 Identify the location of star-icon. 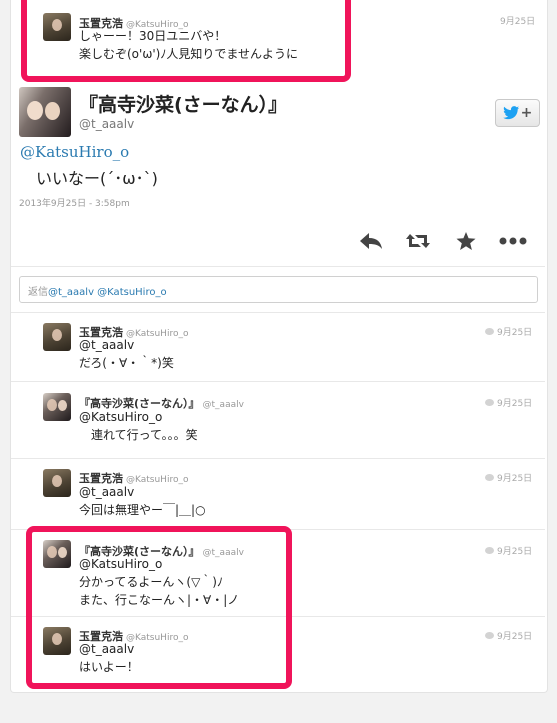
(466, 240).